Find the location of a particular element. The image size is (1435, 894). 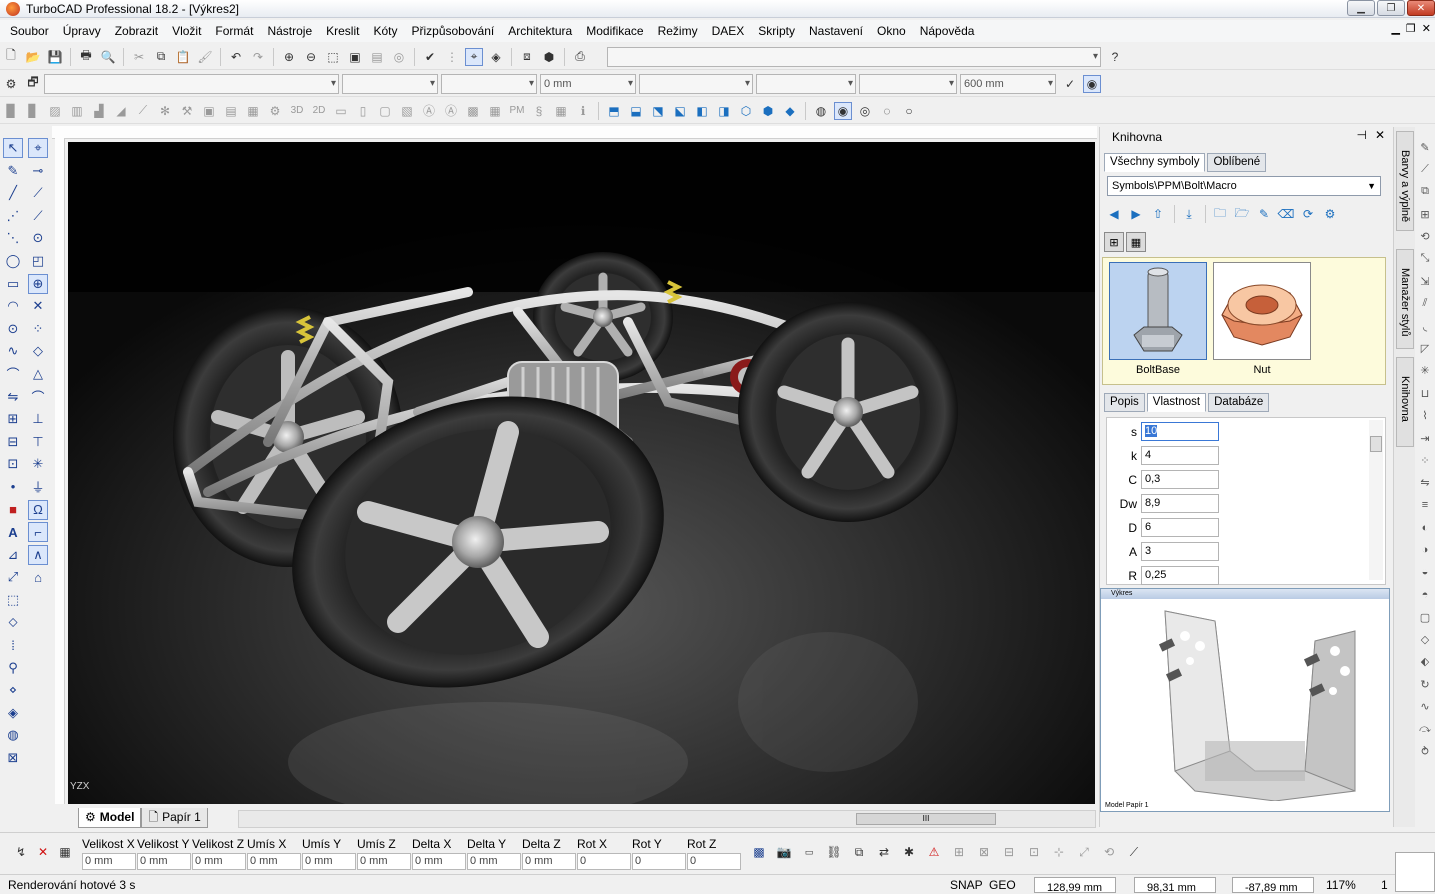

array-icon: ⁘ is located at coordinates (1425, 460).